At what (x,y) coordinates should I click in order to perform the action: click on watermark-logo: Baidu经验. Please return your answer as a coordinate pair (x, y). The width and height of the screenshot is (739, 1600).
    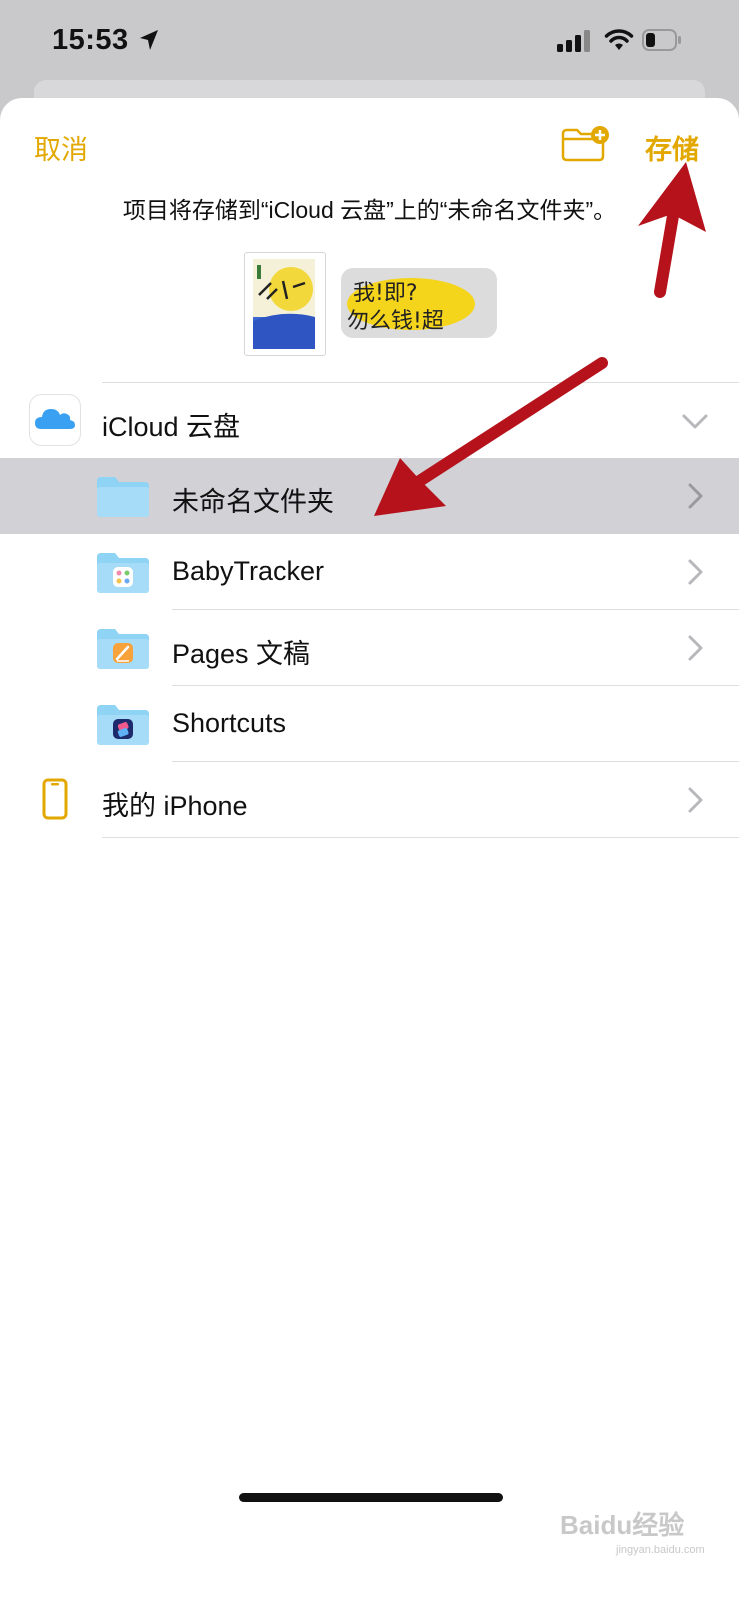
    Looking at the image, I should click on (622, 1525).